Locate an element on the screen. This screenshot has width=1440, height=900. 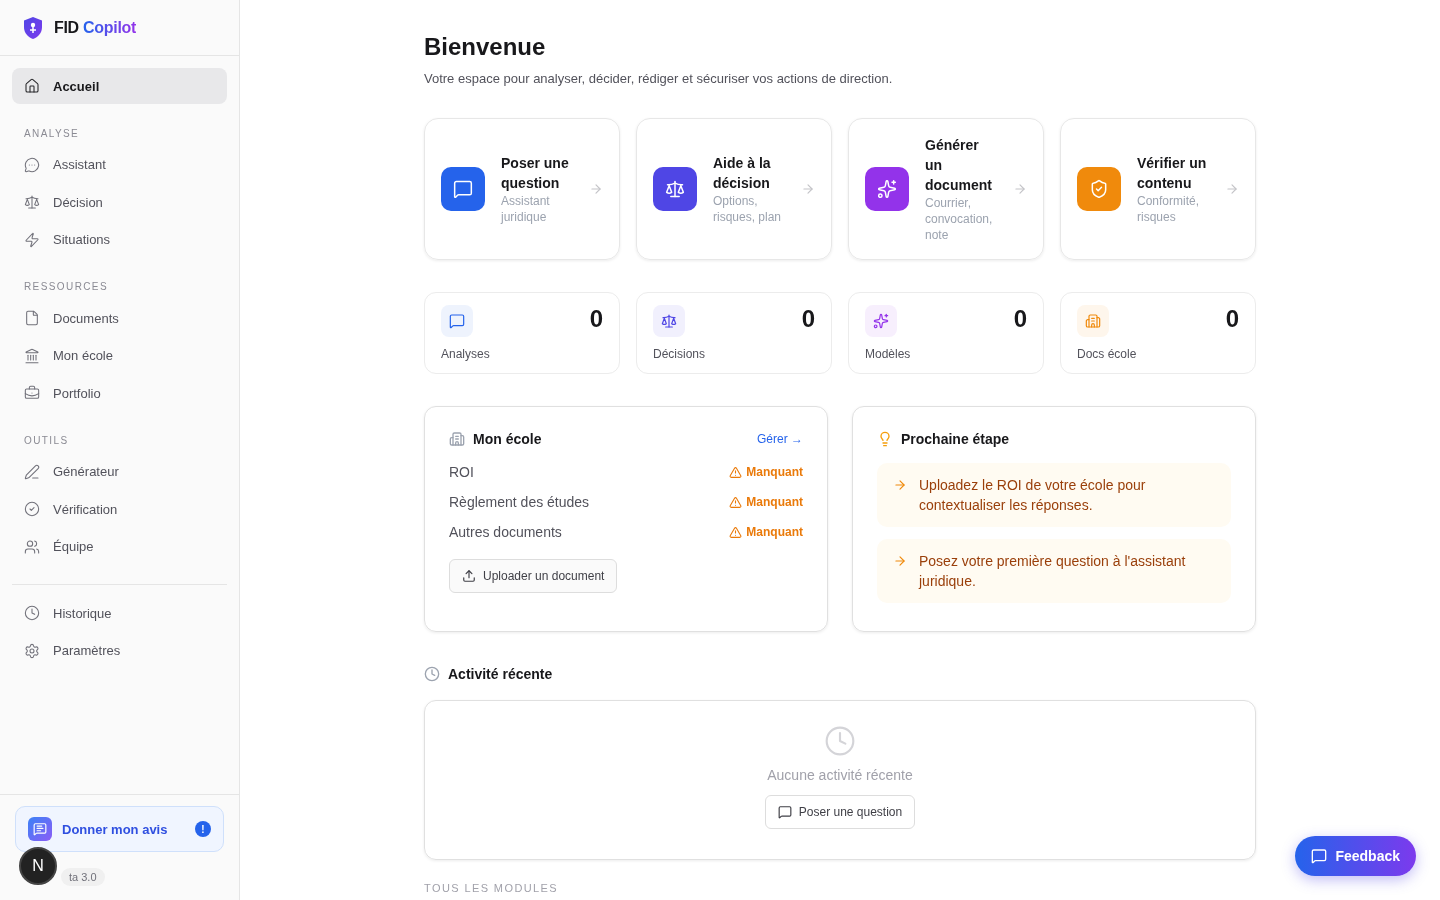
section-title: Activité récente is located at coordinates (500, 674).